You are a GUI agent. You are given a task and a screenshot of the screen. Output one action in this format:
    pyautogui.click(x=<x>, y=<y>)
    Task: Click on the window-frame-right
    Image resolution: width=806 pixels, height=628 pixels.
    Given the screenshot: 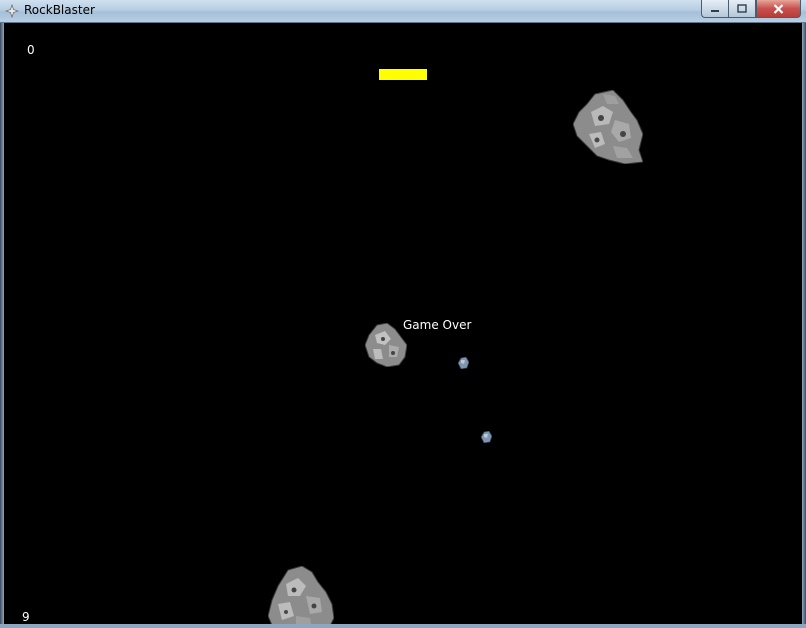 What is the action you would take?
    pyautogui.click(x=804, y=325)
    